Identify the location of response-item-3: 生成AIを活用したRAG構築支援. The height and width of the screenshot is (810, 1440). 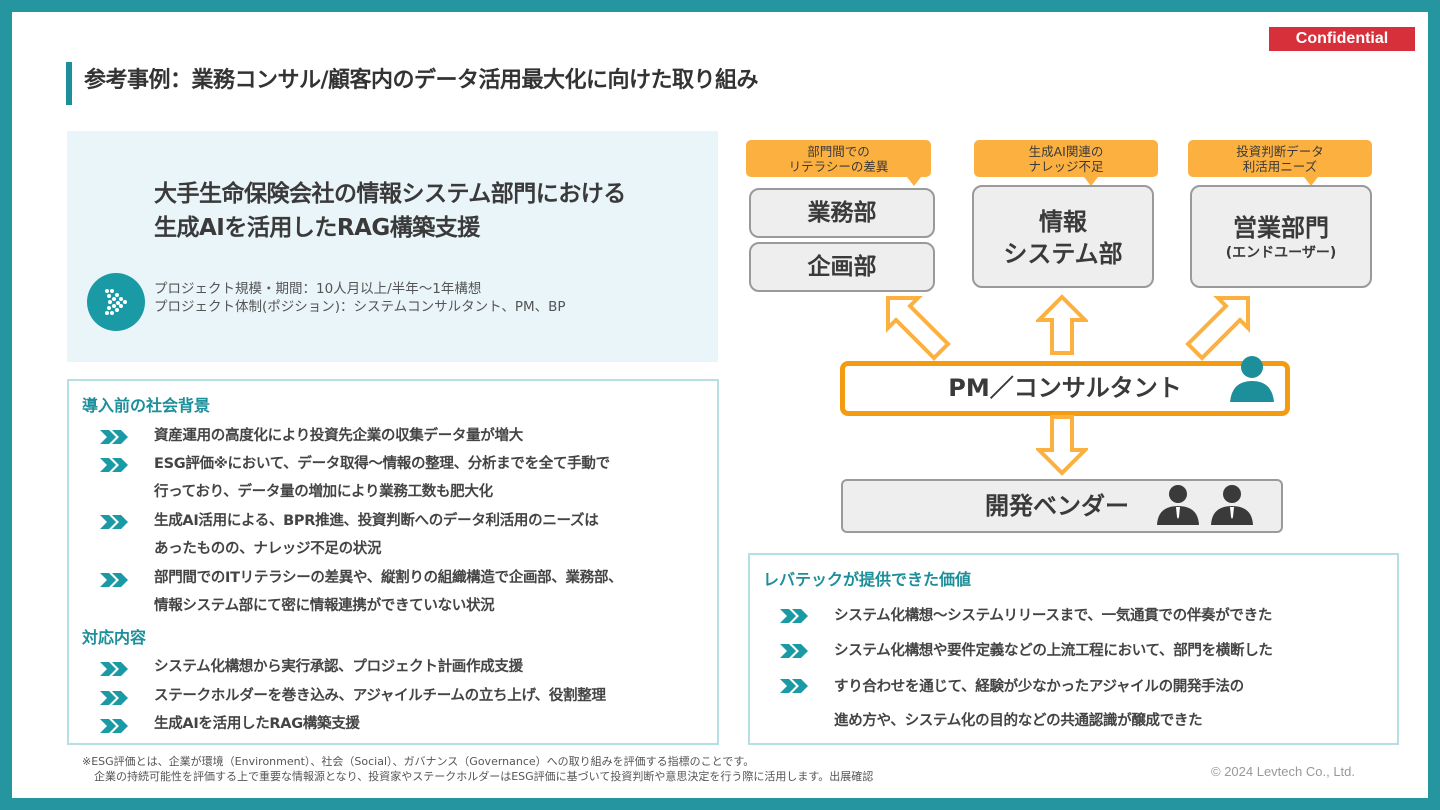
(257, 724).